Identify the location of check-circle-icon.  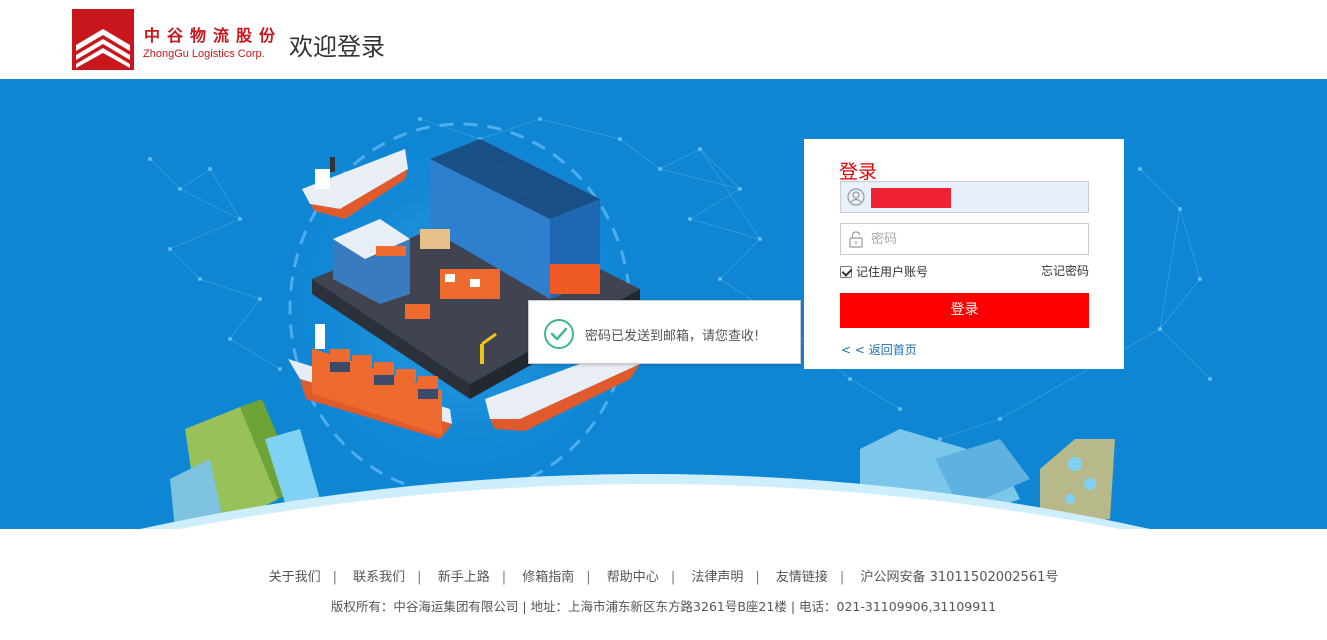
(559, 334).